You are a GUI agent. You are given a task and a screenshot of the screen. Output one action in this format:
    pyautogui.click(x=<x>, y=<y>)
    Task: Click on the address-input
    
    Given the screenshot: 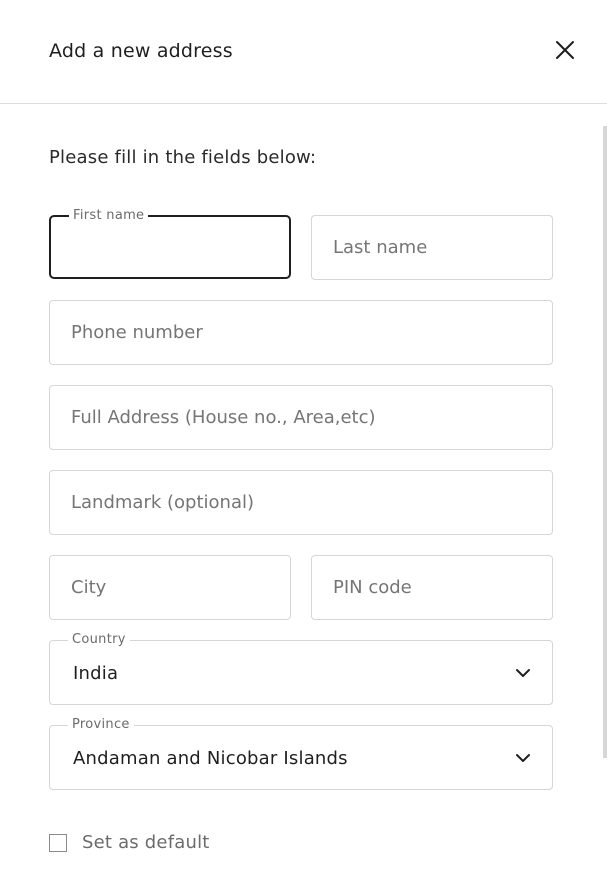 What is the action you would take?
    pyautogui.click(x=301, y=417)
    